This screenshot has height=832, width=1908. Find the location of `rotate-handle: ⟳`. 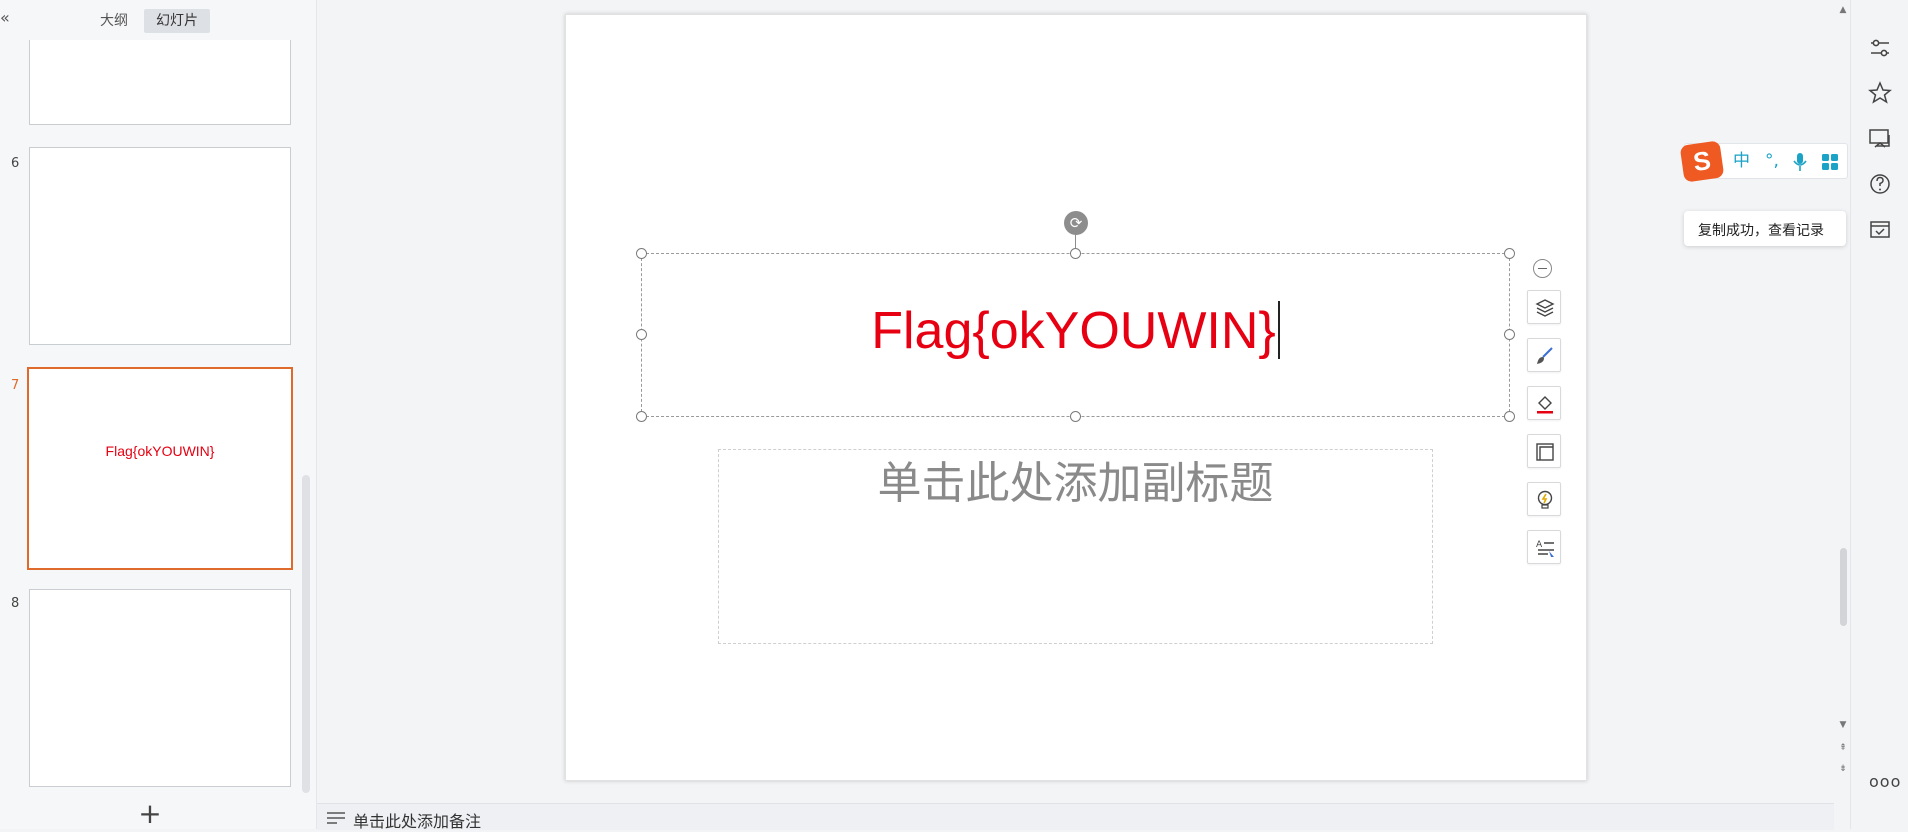

rotate-handle: ⟳ is located at coordinates (1076, 223).